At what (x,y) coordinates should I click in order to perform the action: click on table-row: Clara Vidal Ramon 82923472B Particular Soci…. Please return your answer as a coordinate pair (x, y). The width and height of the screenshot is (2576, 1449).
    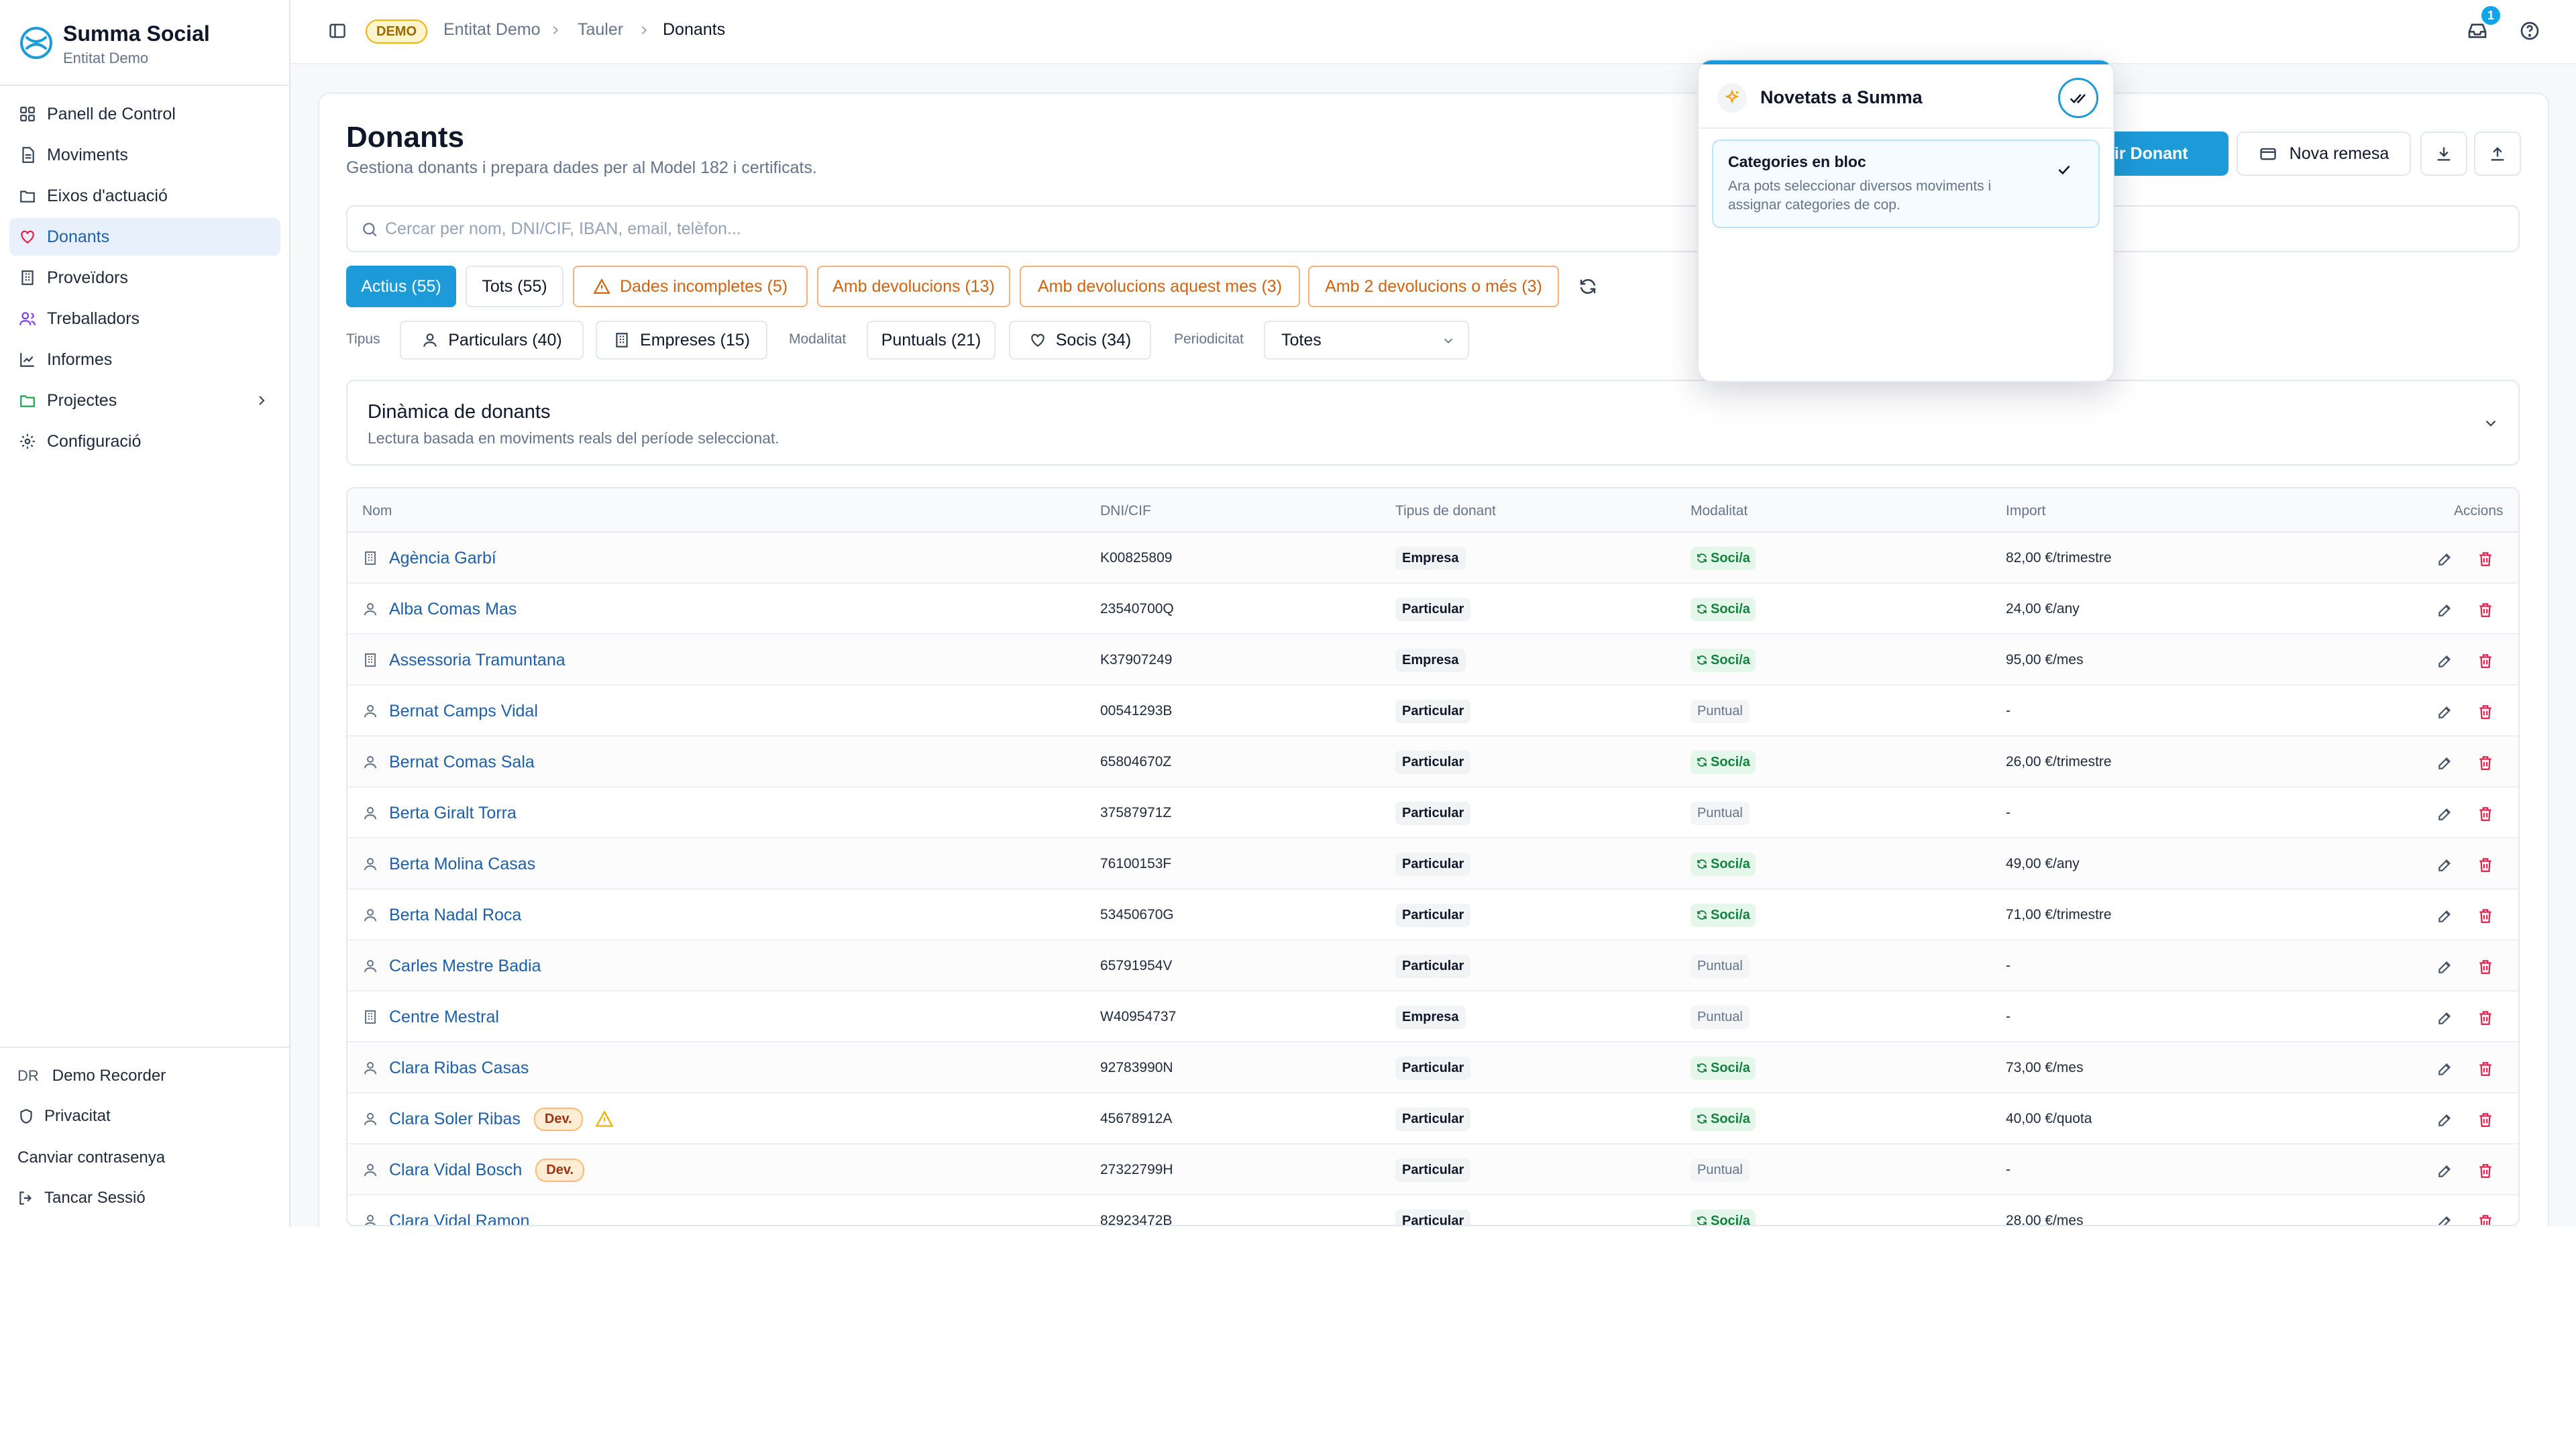
    Looking at the image, I should click on (1432, 1210).